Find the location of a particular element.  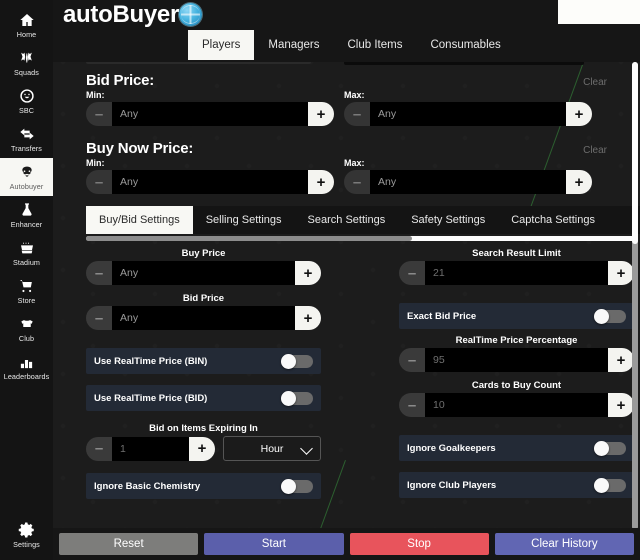

sidebar-item-leaderboards: Leaderboards is located at coordinates (26, 367).